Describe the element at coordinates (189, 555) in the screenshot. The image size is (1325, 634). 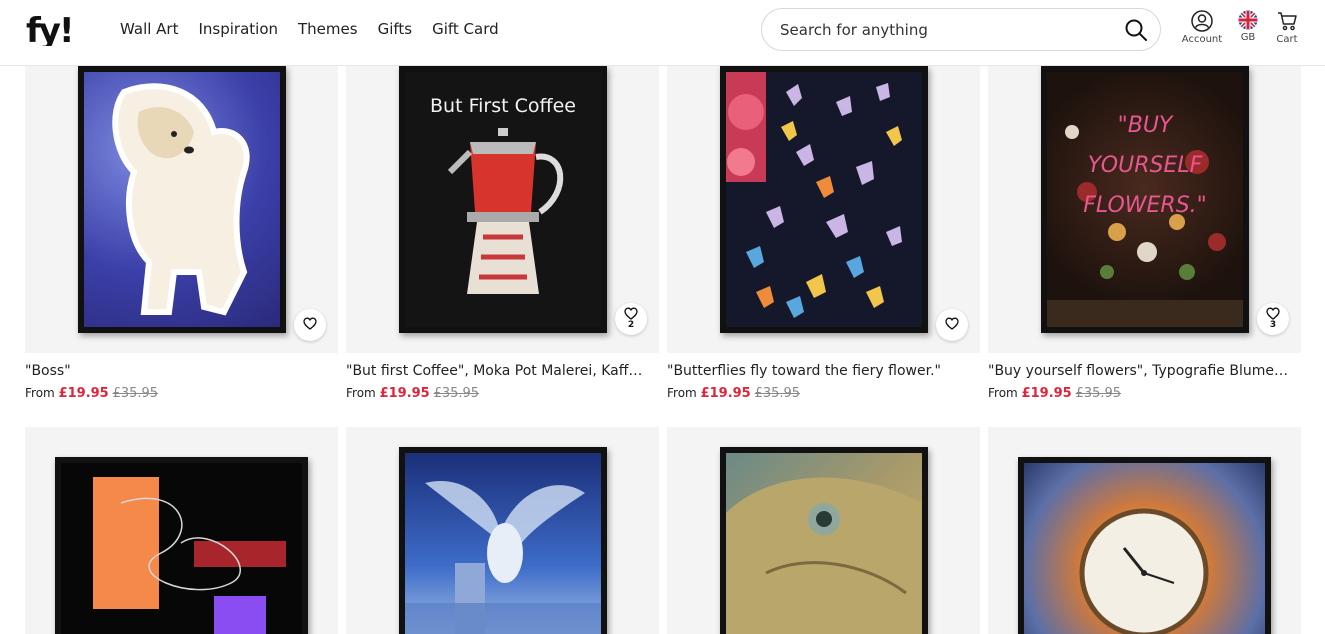
I see `abstract-artwork` at that location.